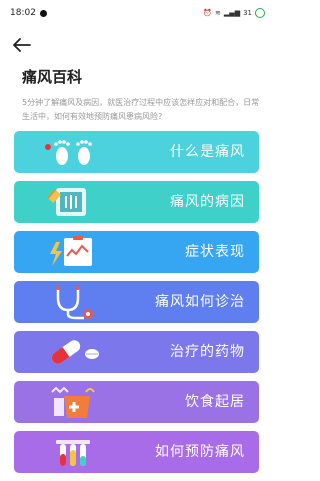 This screenshot has width=320, height=481. Describe the element at coordinates (215, 402) in the screenshot. I see `menu-card-label: 饮食起居` at that location.